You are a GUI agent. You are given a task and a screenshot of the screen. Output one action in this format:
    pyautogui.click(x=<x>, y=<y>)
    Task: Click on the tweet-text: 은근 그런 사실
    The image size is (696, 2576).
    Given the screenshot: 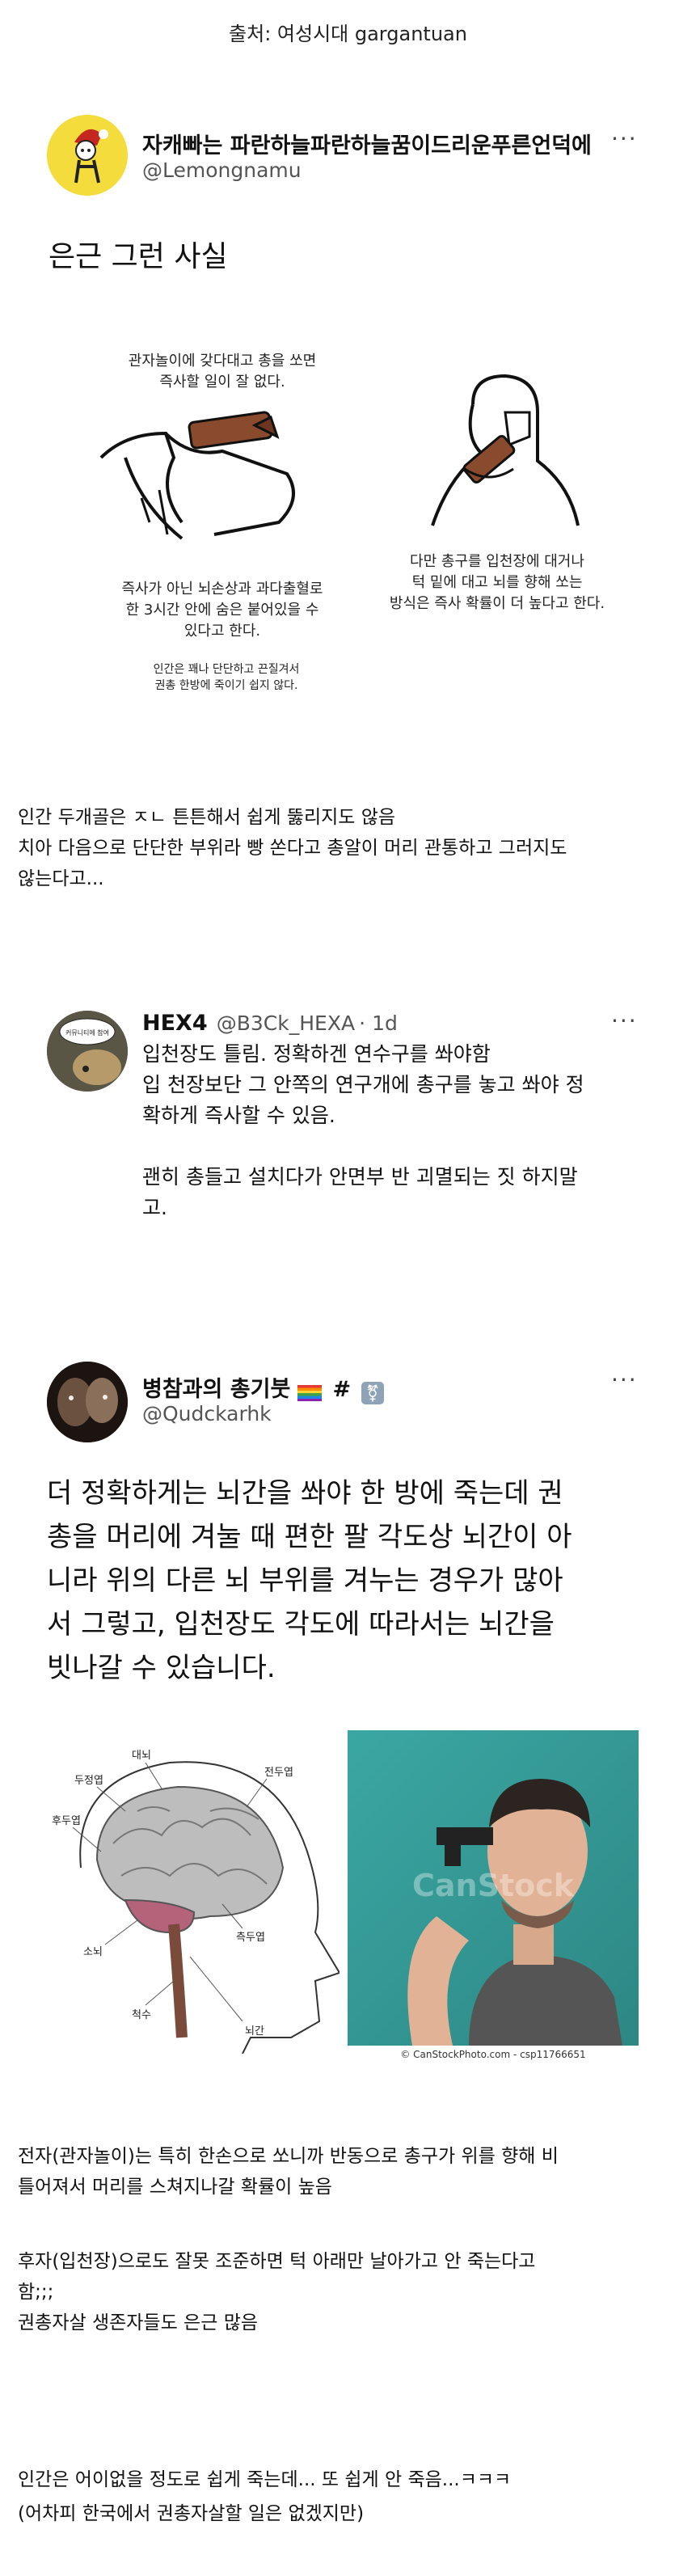 What is the action you would take?
    pyautogui.click(x=138, y=256)
    